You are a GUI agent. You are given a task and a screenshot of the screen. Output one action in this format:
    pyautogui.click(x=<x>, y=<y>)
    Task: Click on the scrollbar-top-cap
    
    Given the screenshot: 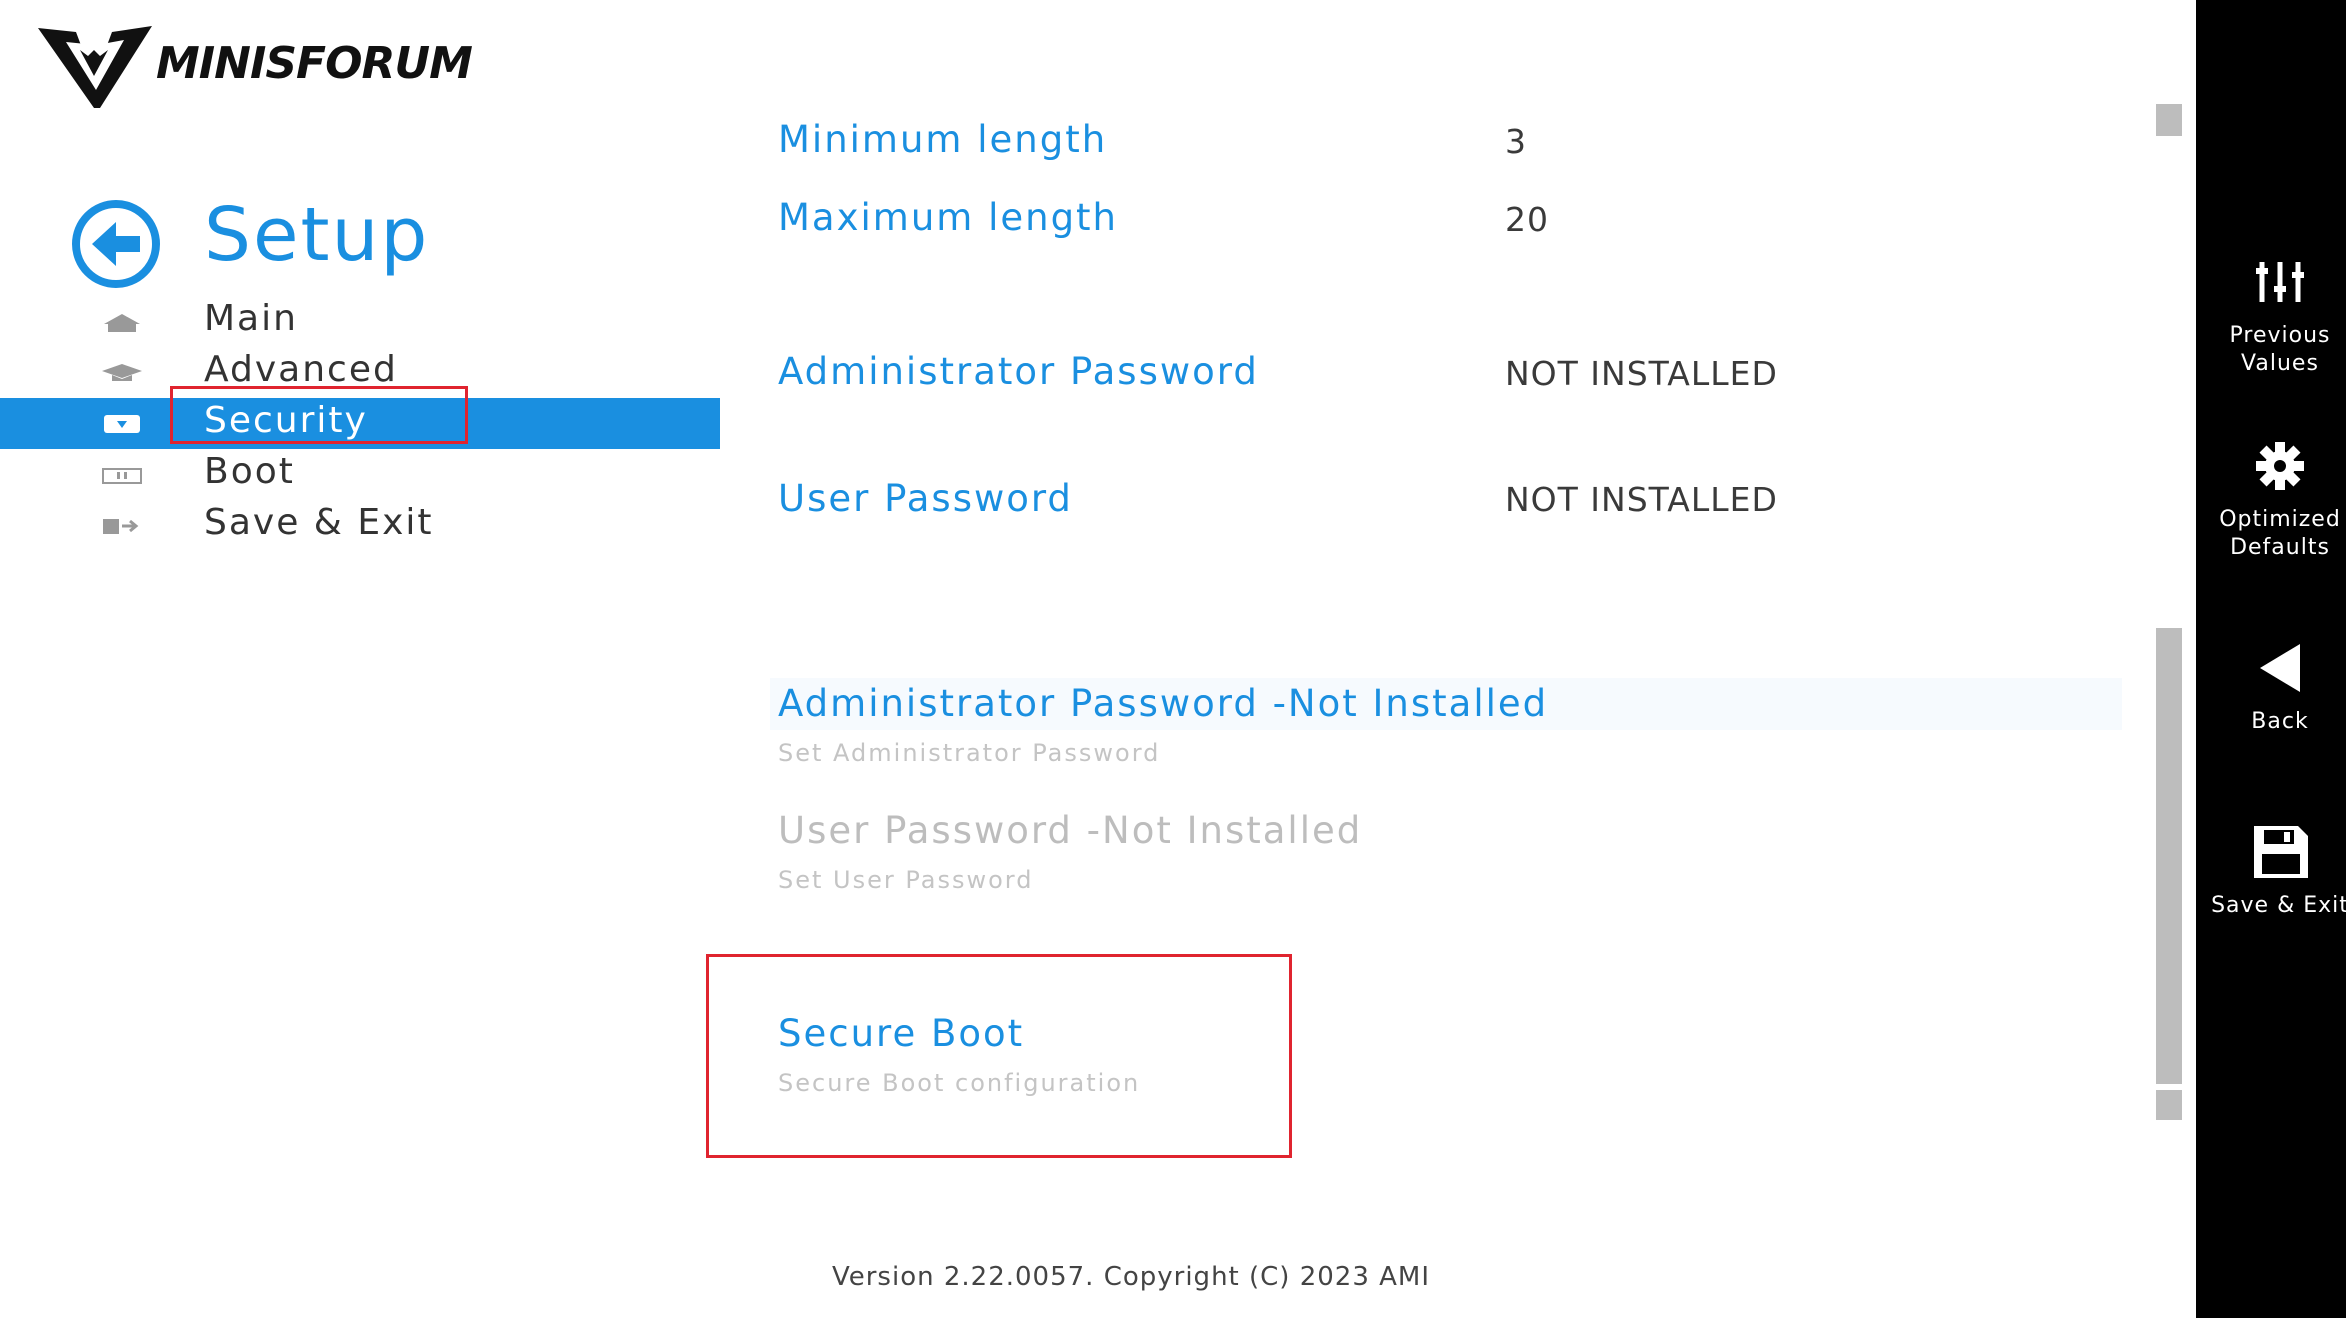 What is the action you would take?
    pyautogui.click(x=2169, y=120)
    